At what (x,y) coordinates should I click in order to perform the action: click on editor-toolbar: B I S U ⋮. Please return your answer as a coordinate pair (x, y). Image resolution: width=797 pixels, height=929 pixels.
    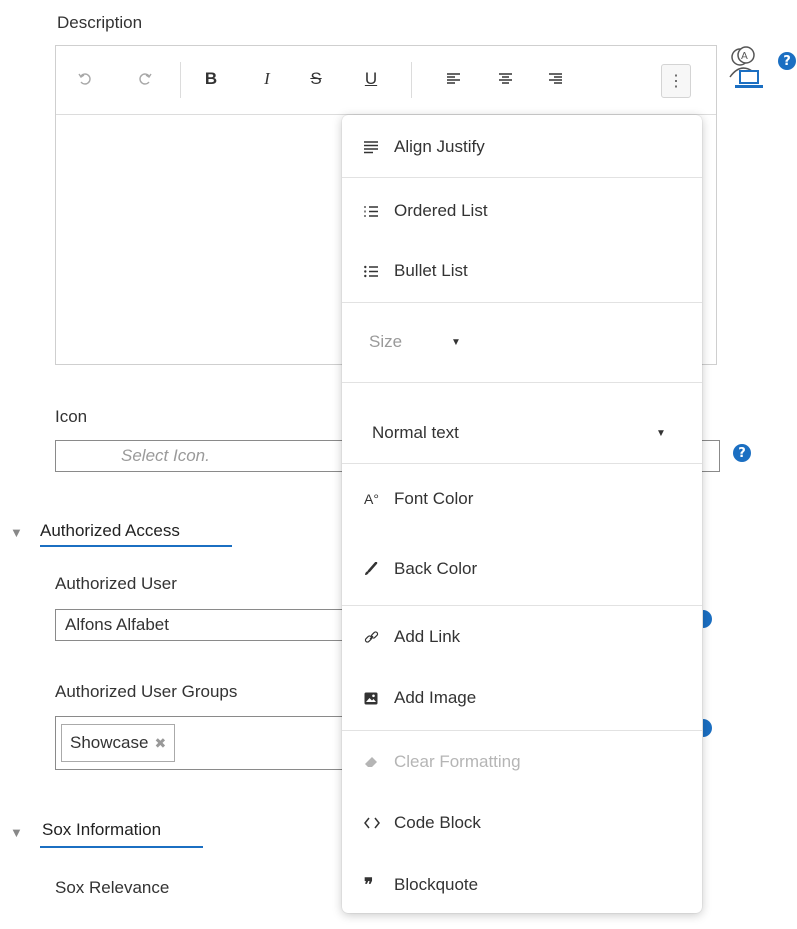
    Looking at the image, I should click on (386, 80).